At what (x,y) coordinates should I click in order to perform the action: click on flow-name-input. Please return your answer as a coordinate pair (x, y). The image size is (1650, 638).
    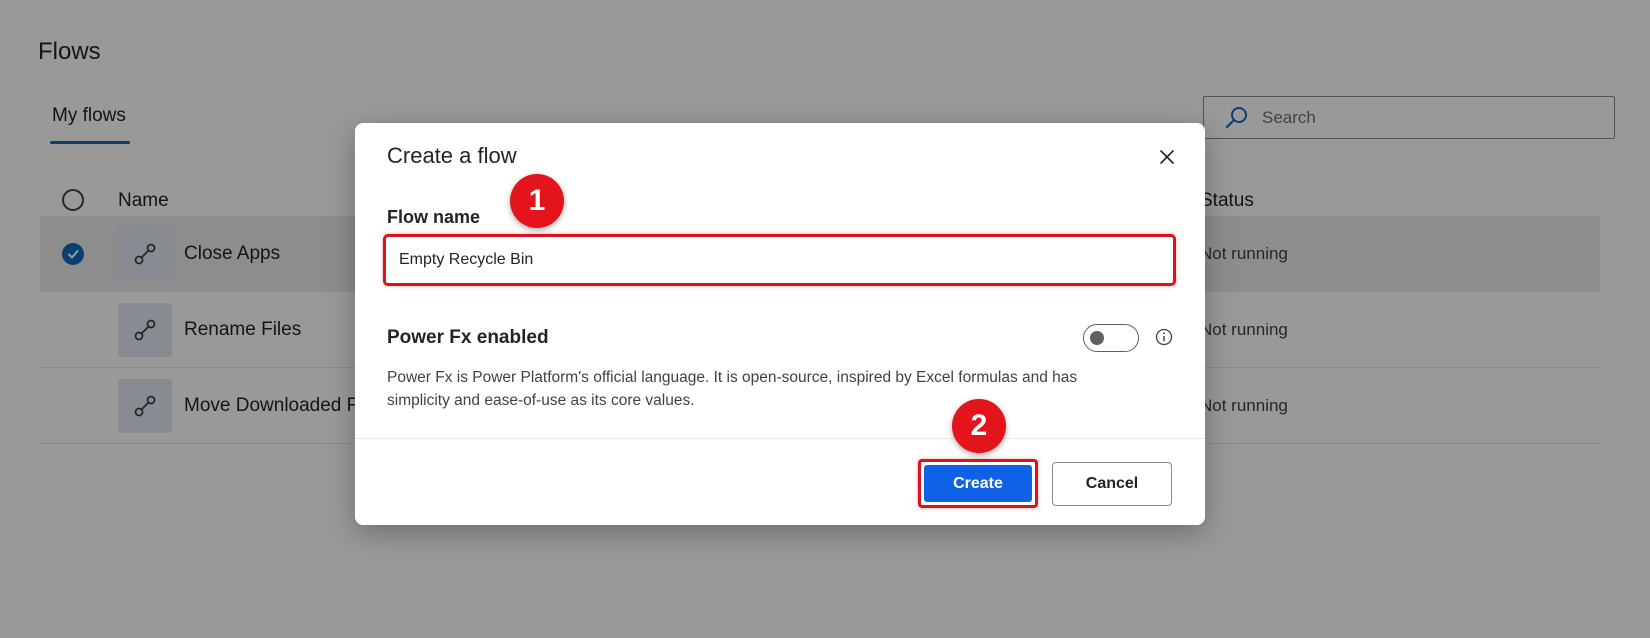
    Looking at the image, I should click on (779, 260).